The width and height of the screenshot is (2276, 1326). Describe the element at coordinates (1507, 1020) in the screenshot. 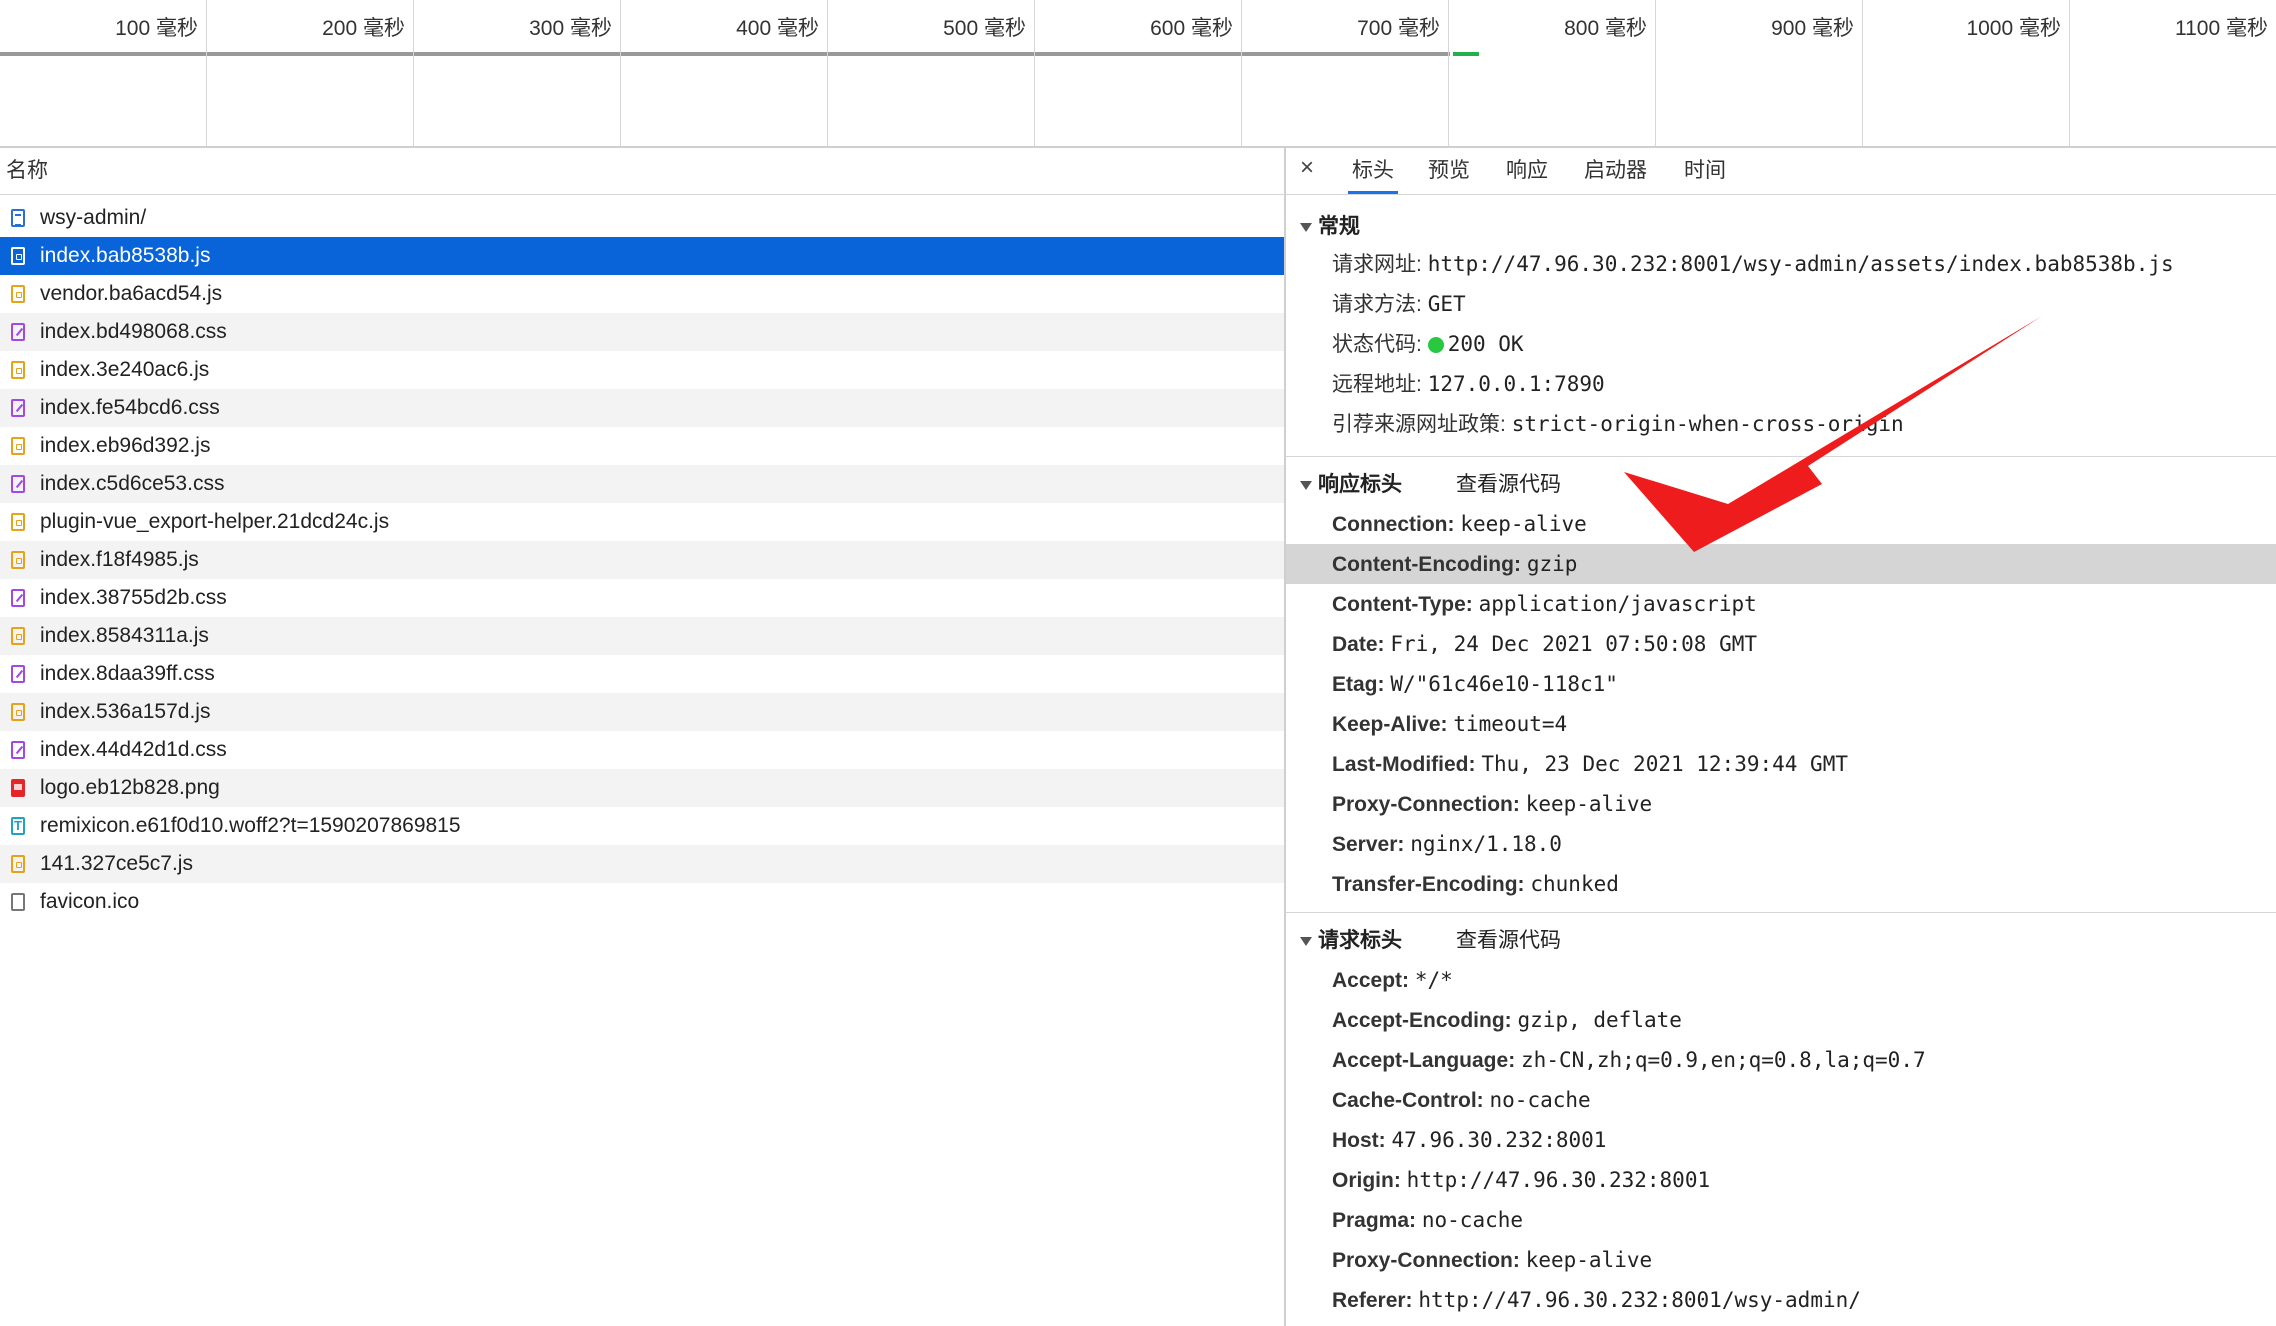

I see `header-row: Accept-Encoding: gzip, deflate` at that location.